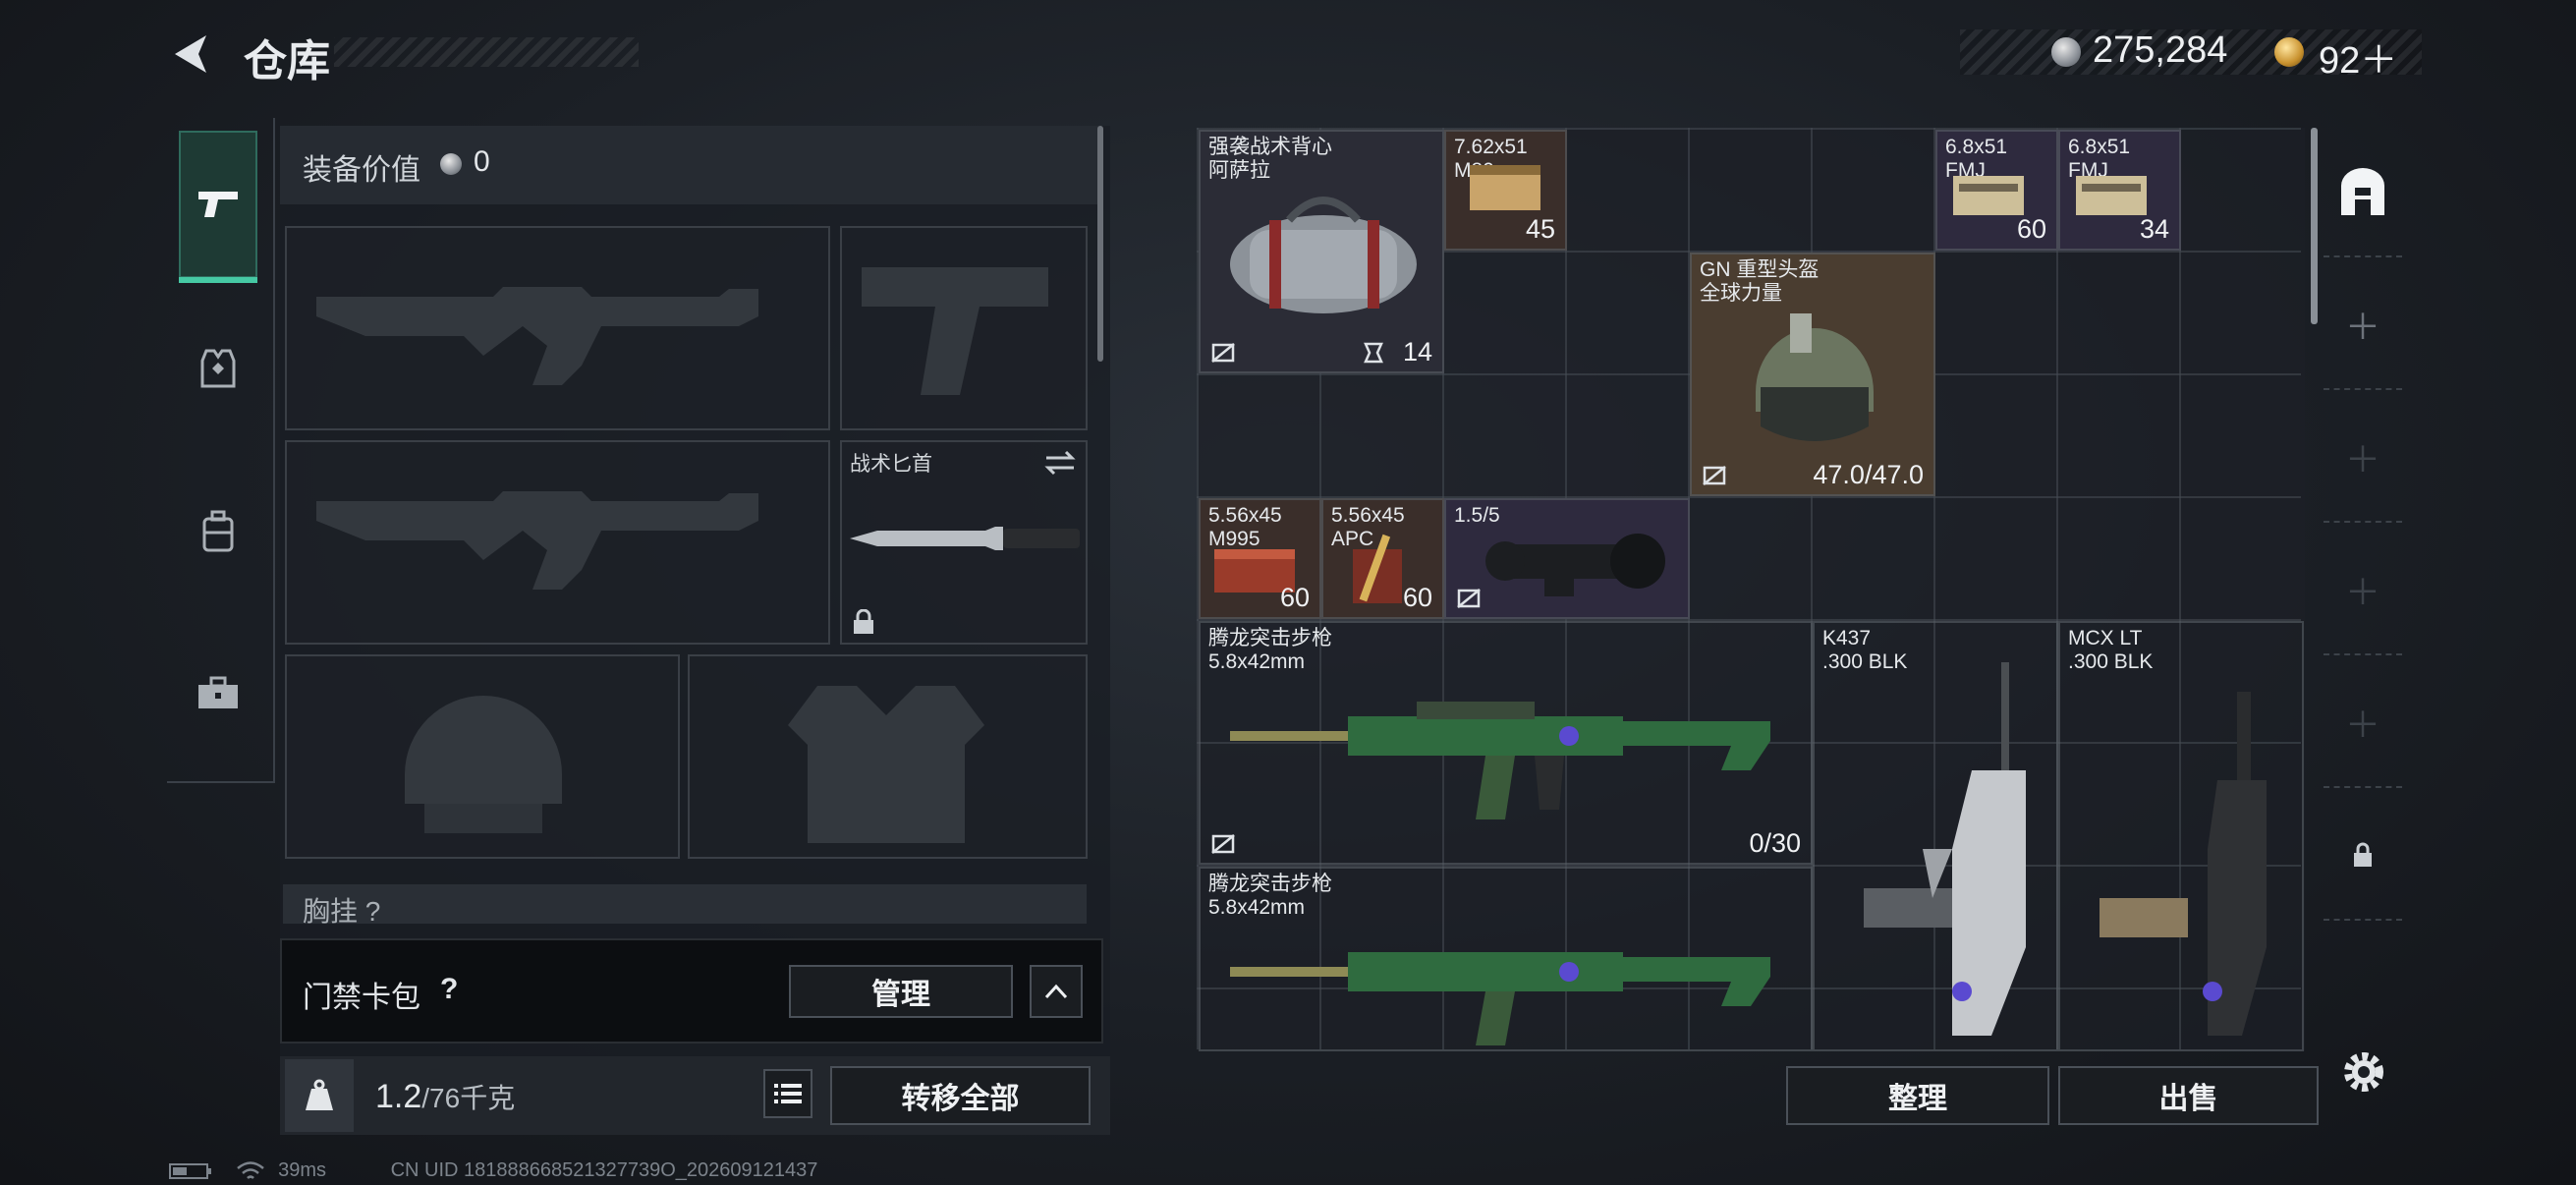 Image resolution: width=2576 pixels, height=1185 pixels. Describe the element at coordinates (468, 1098) in the screenshot. I see `carry-weight-capacity: /76千克` at that location.